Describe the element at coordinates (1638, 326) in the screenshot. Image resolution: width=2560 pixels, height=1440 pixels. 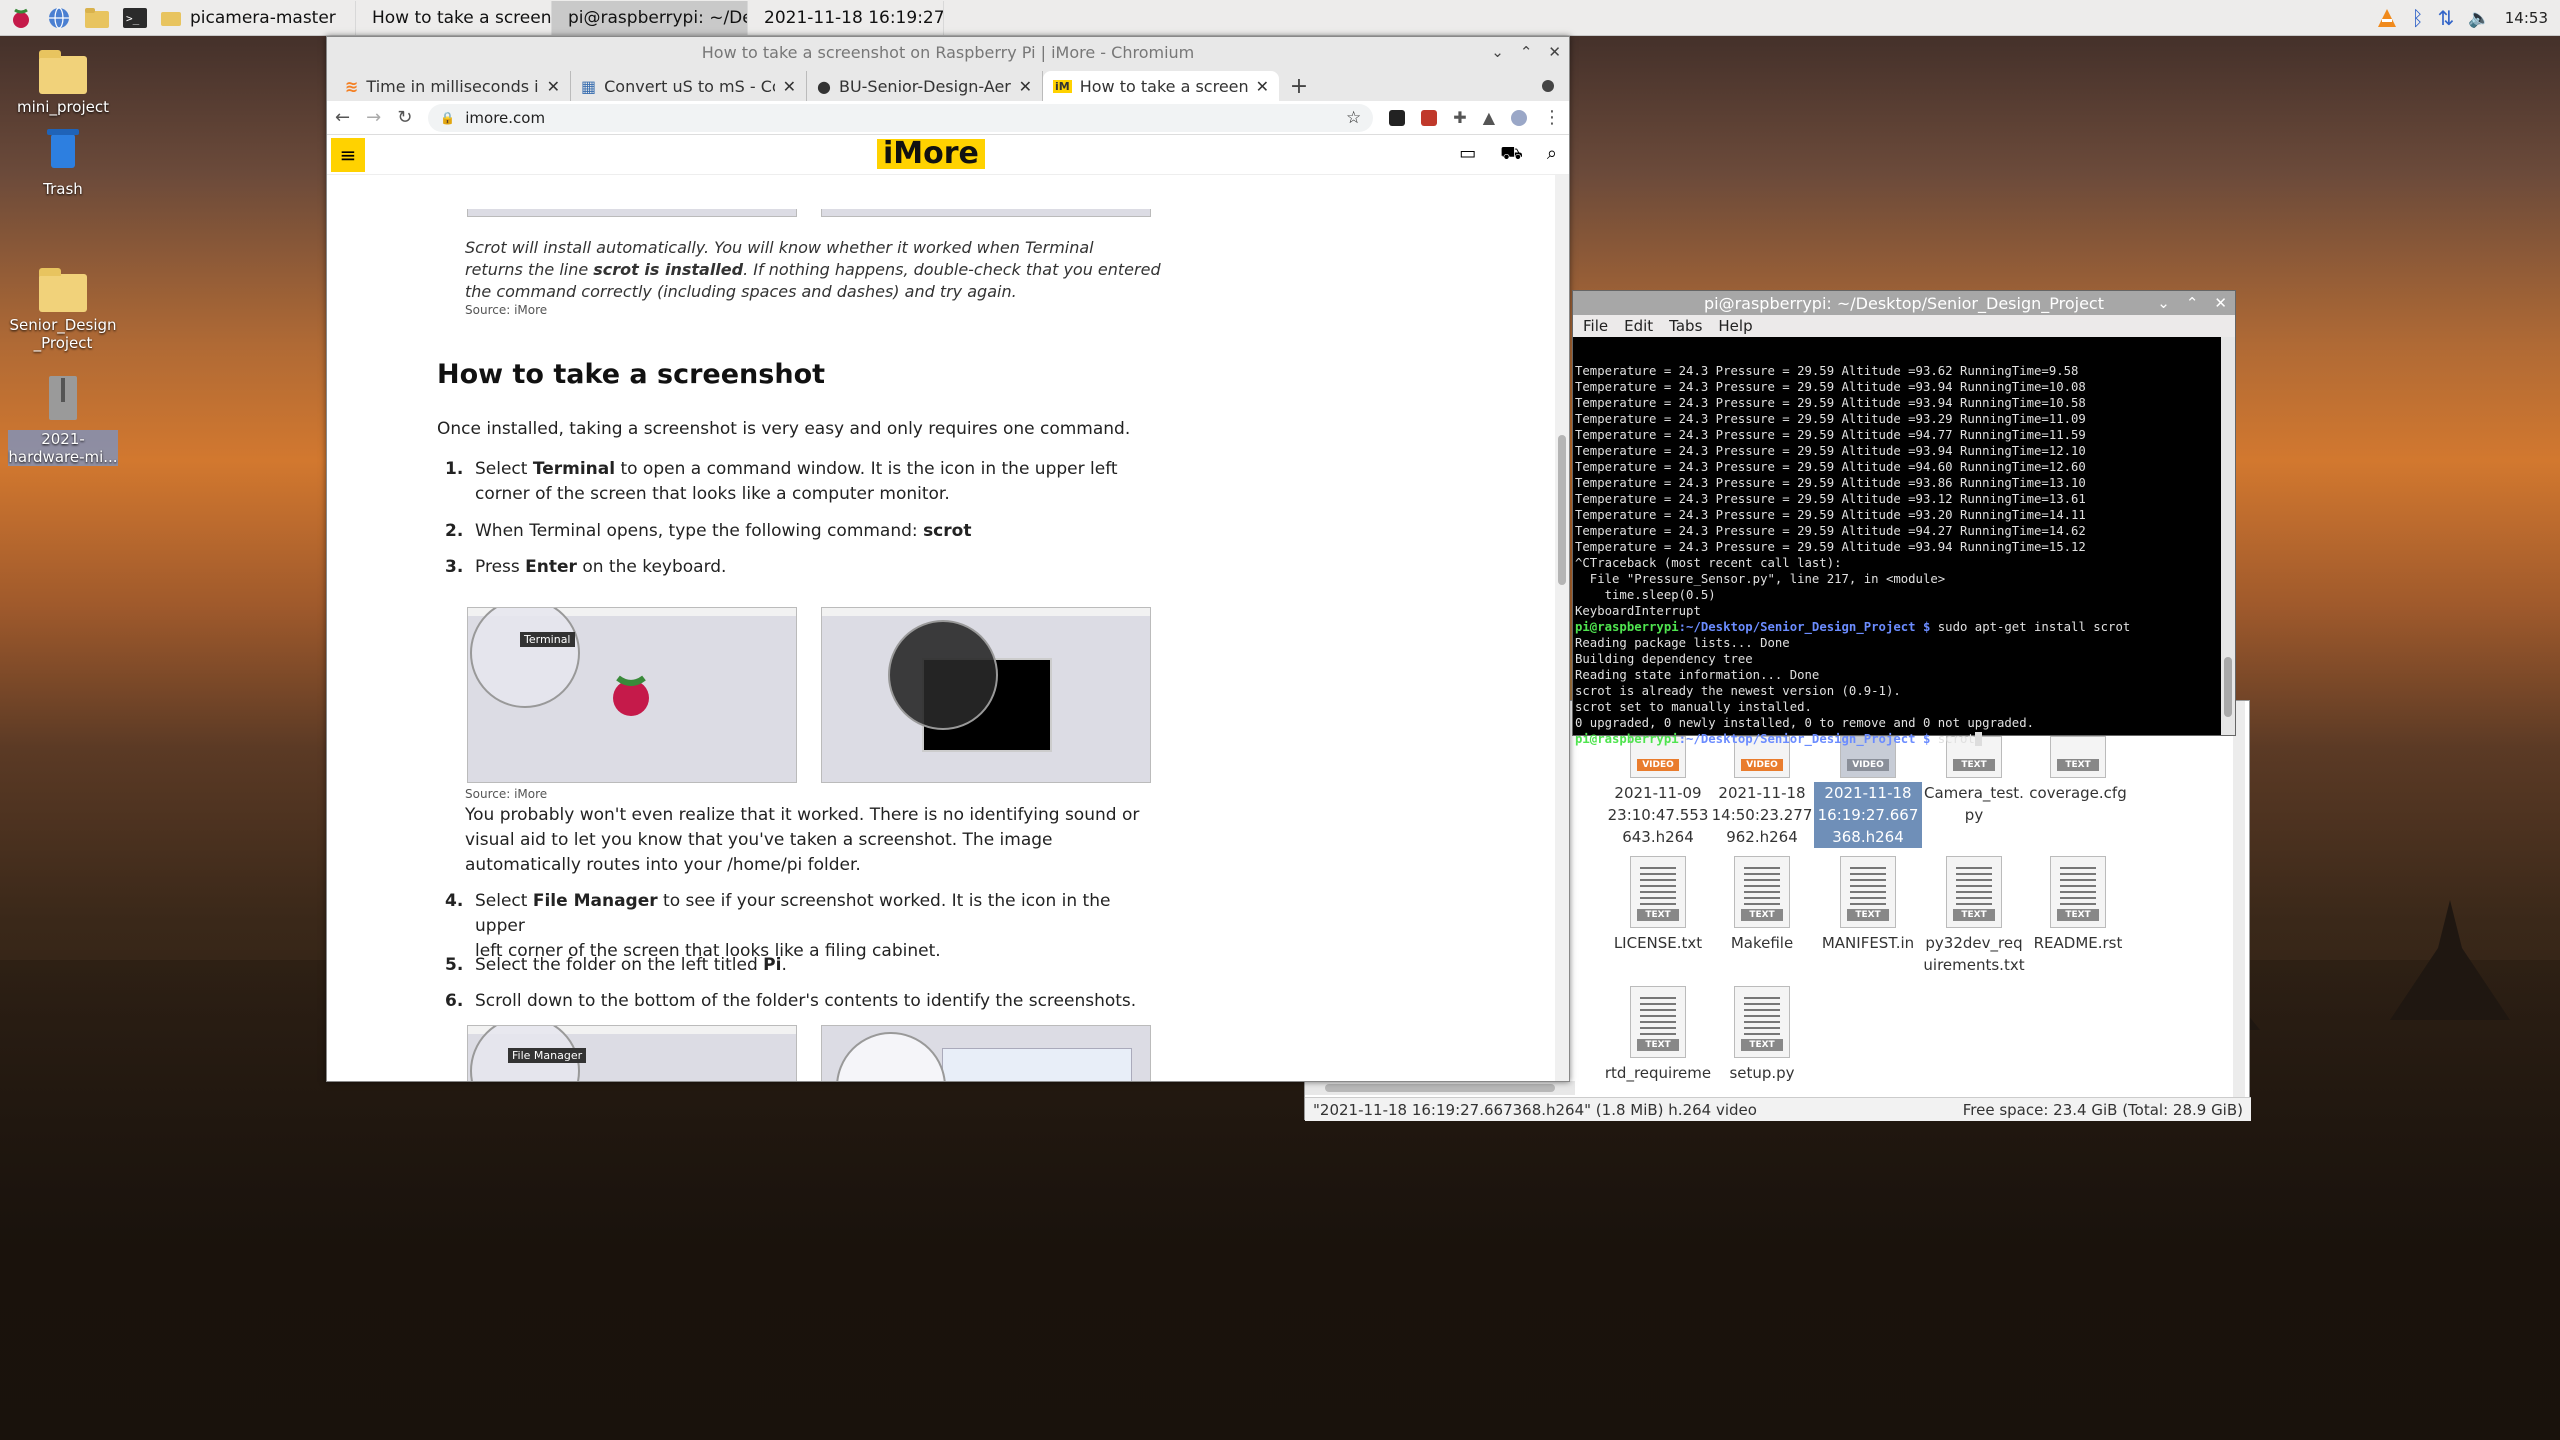
I see `menu-edit: Edit` at that location.